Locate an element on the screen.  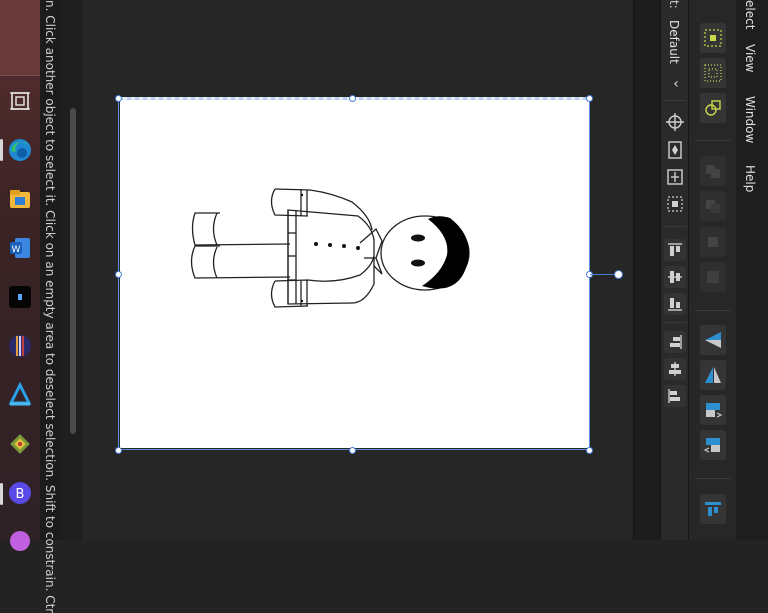
rotation-handle is located at coordinates (618, 274).